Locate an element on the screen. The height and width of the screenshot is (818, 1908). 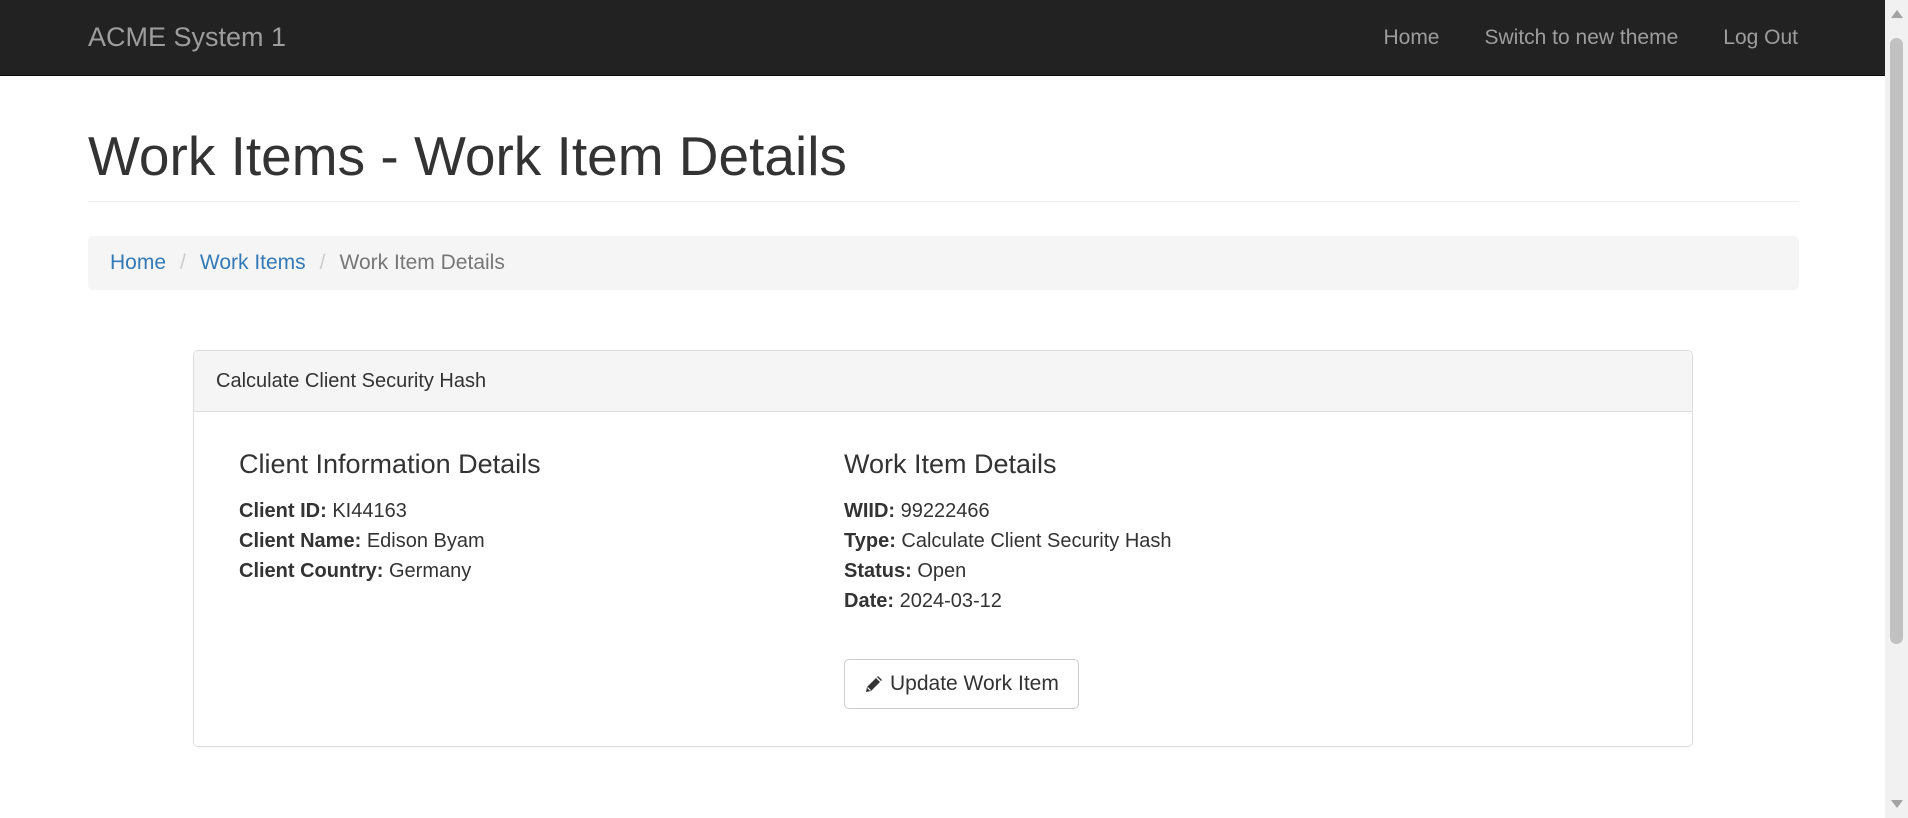
panel-heading: Calculate Client Security Hash is located at coordinates (943, 381).